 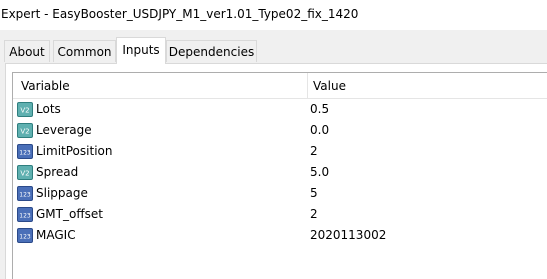 I want to click on variable-name: Leverage, so click(x=64, y=130).